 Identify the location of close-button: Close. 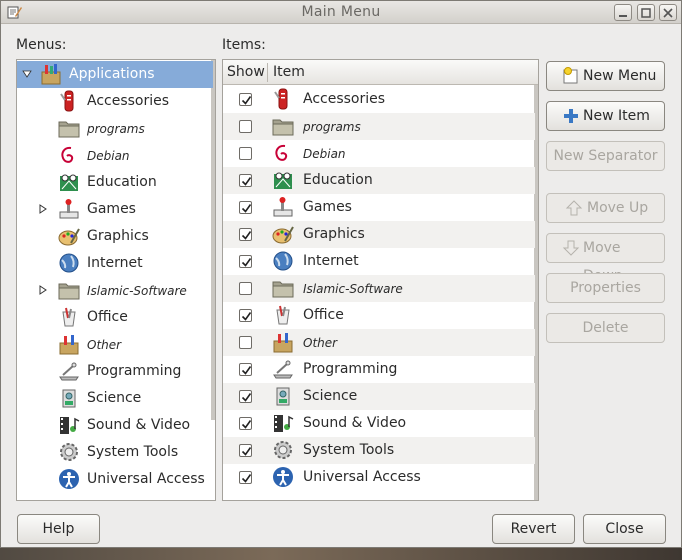
(624, 529).